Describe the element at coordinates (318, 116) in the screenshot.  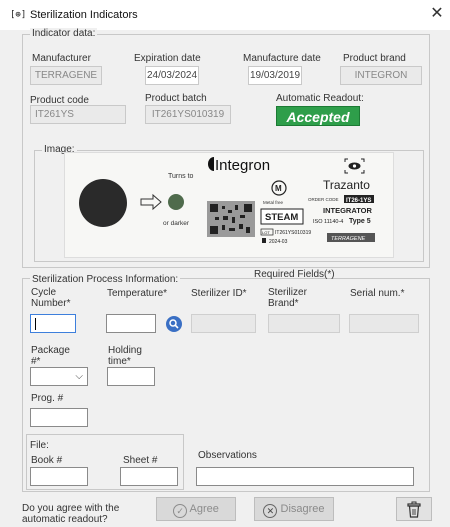
I see `automatic-readout-status: Accepted` at that location.